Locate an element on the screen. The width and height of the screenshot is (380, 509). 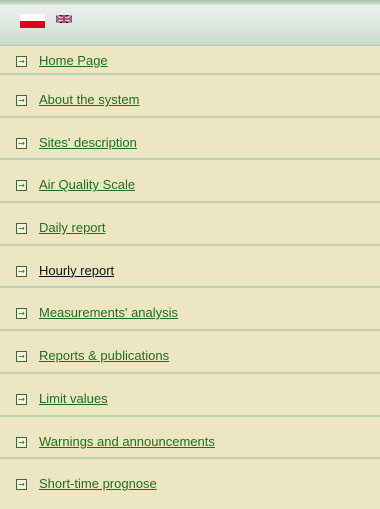
menu-item-label: About the system is located at coordinates (89, 99).